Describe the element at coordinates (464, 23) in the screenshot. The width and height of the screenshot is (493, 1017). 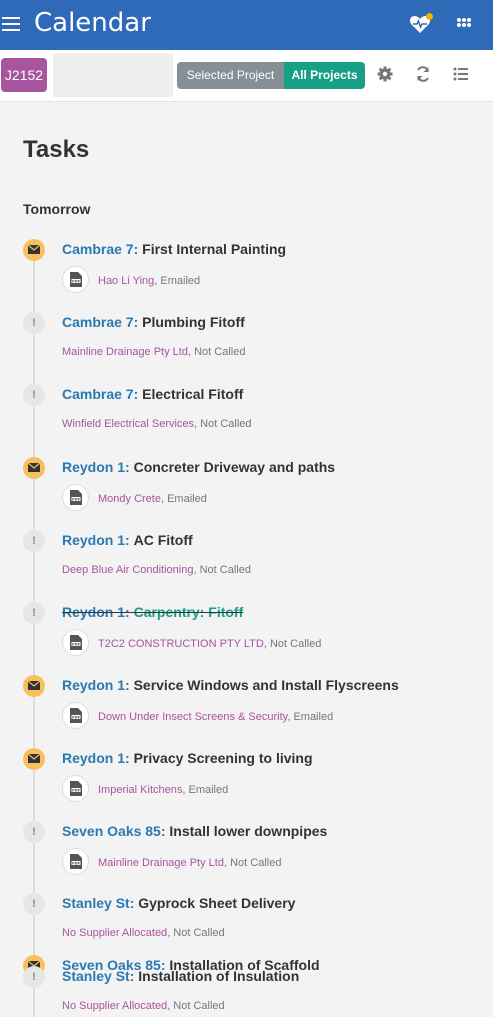
I see `apps-grid-icon` at that location.